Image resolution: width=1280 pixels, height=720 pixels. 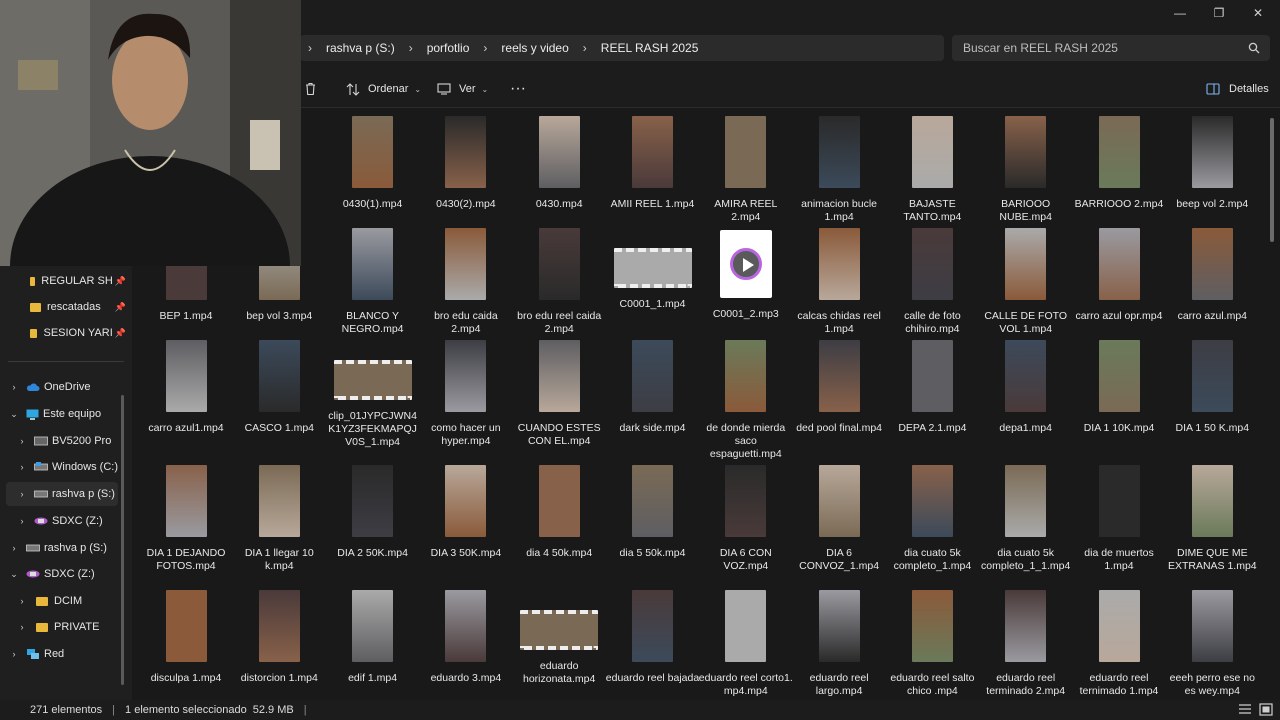 What do you see at coordinates (653, 163) in the screenshot?
I see `file-item: AMII REEL 1.mp4` at bounding box center [653, 163].